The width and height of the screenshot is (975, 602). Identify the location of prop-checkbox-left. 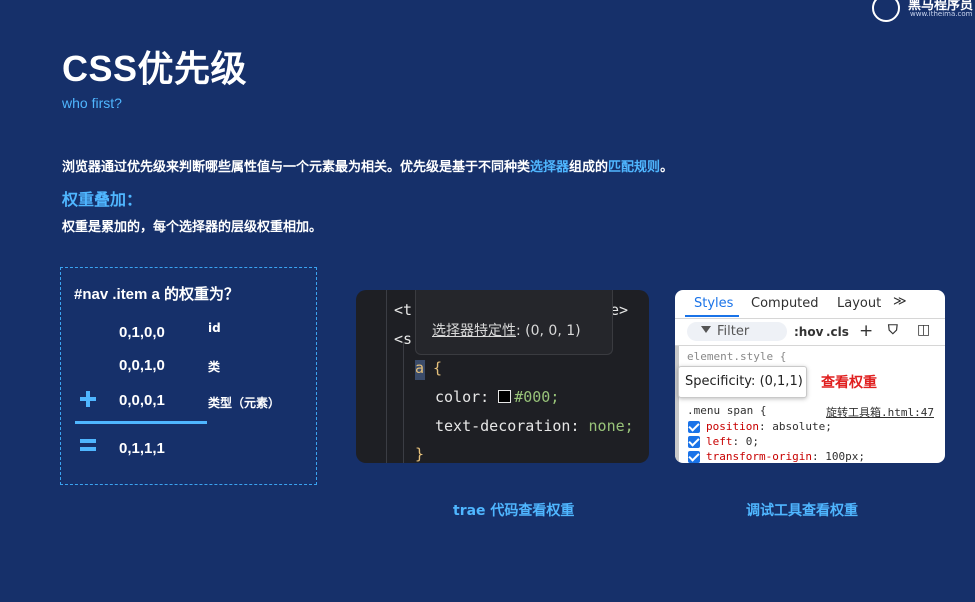
(694, 442).